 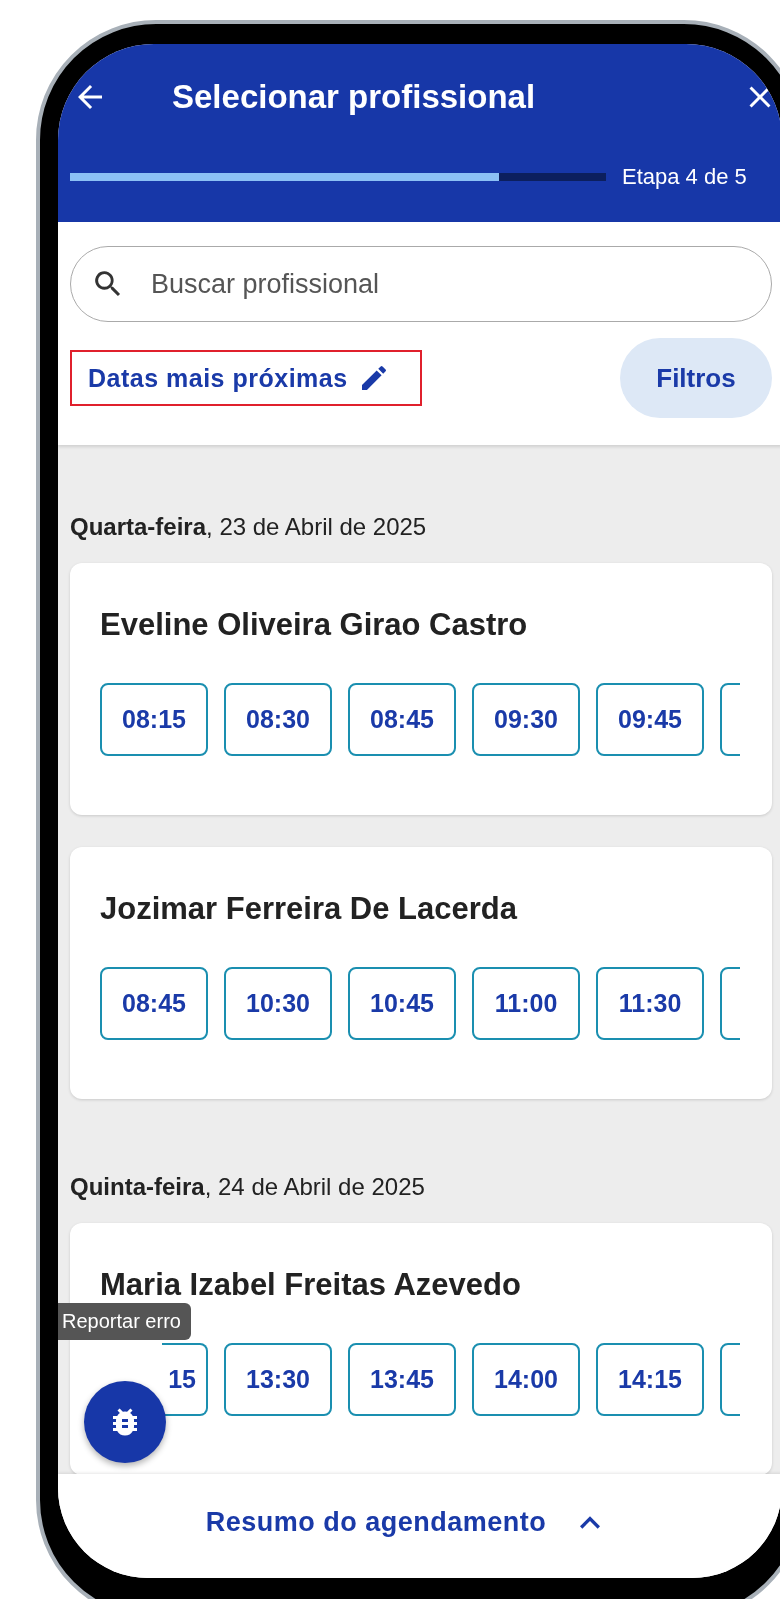 What do you see at coordinates (124, 1321) in the screenshot?
I see `tooltip: Reportar erro` at bounding box center [124, 1321].